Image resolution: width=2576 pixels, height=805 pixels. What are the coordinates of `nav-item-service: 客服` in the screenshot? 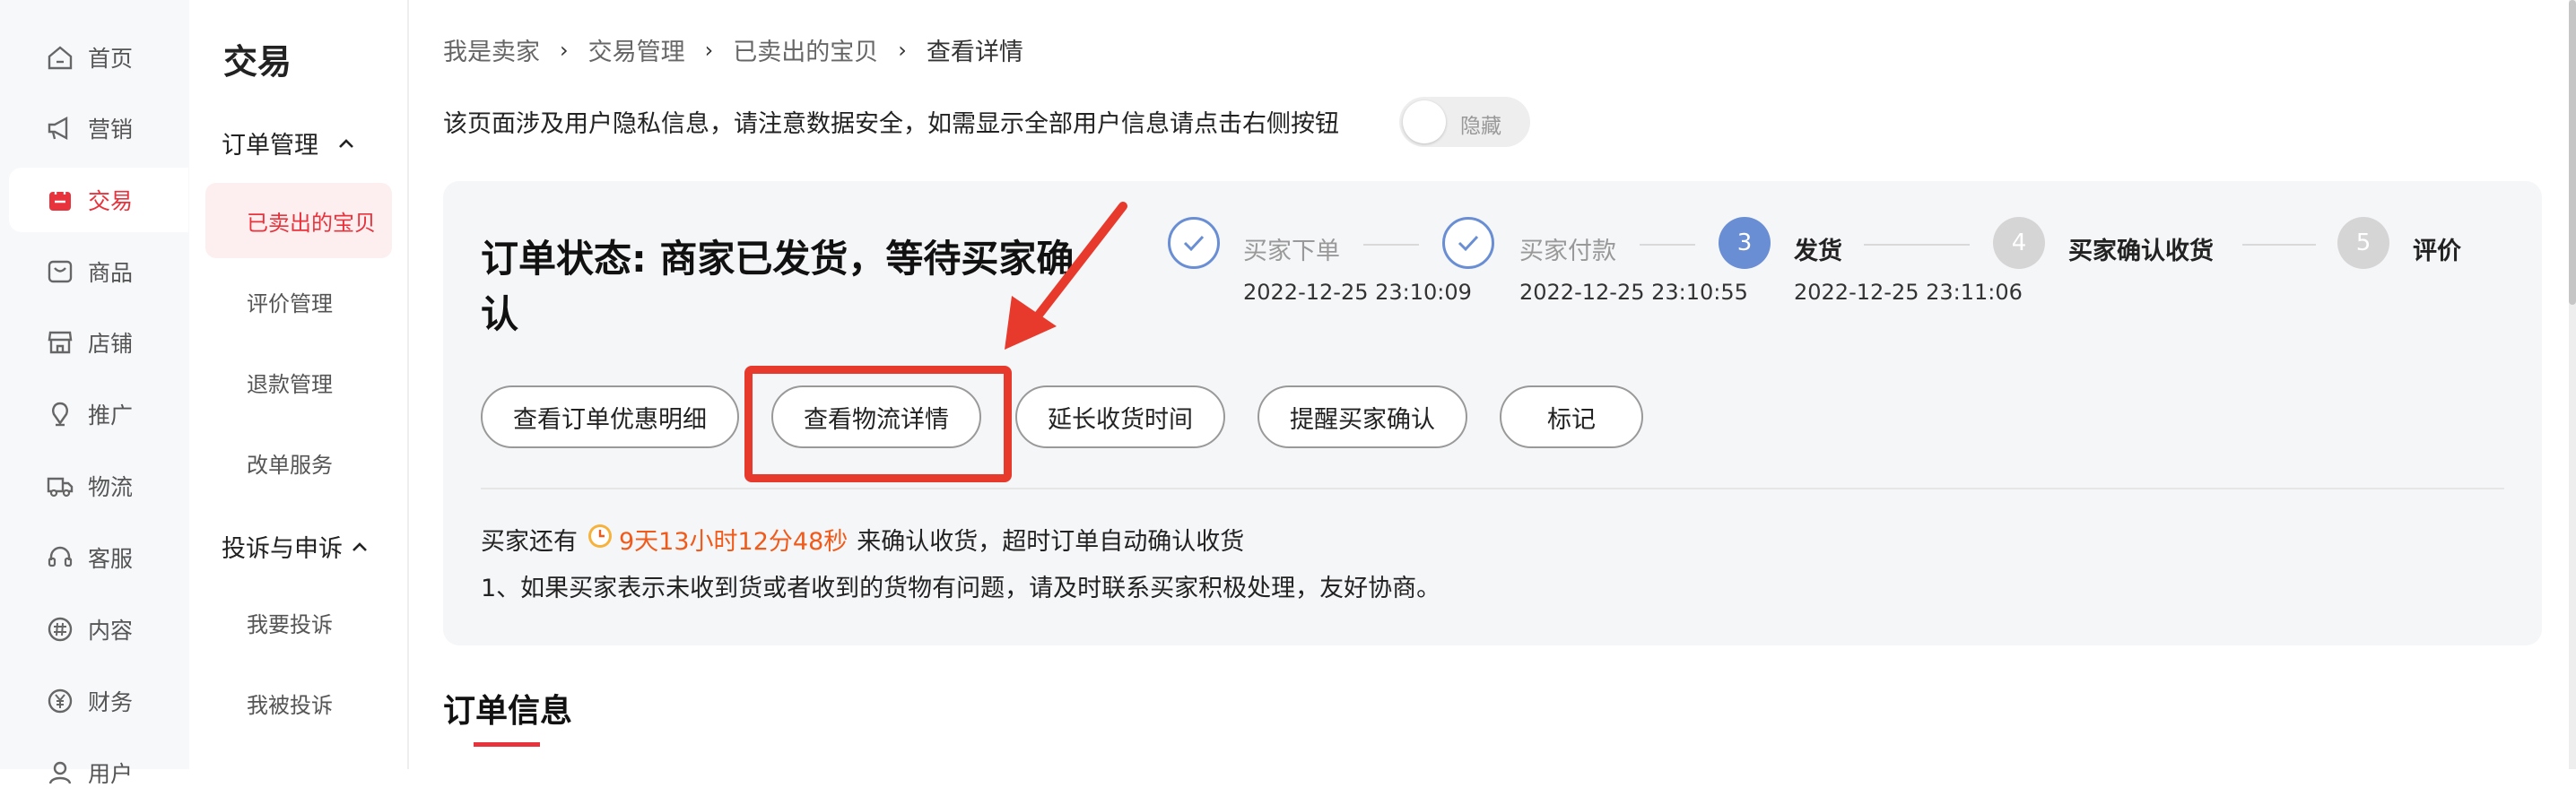 It's located at (98, 557).